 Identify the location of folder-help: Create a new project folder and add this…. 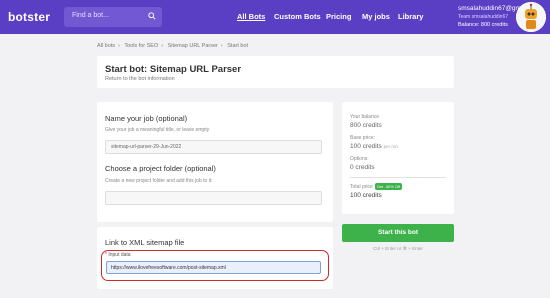
(159, 181).